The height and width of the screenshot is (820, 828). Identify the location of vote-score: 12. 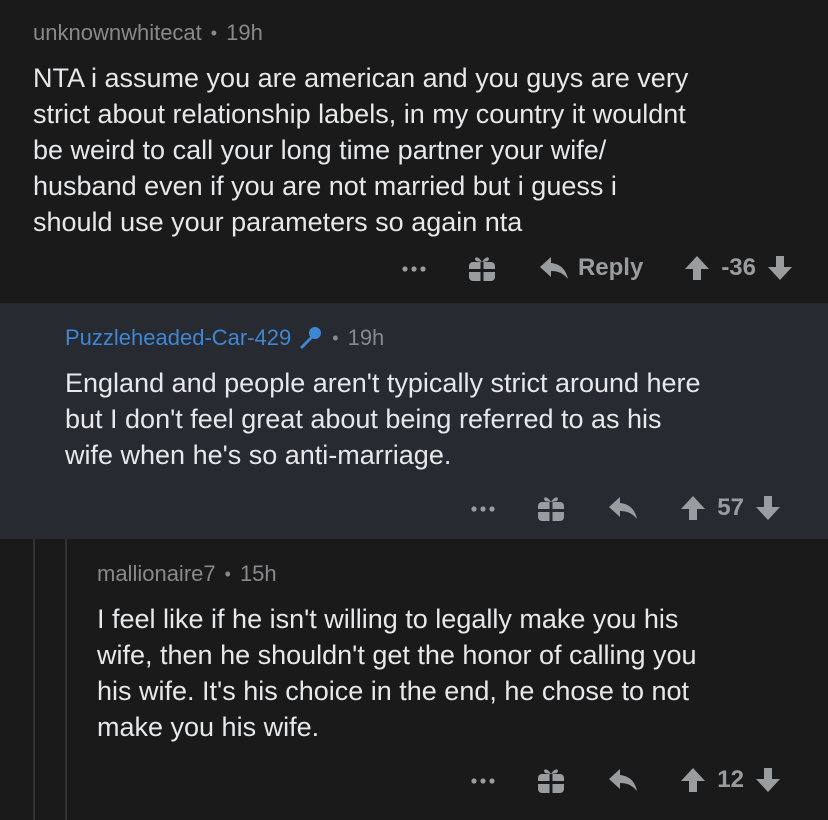
(730, 779).